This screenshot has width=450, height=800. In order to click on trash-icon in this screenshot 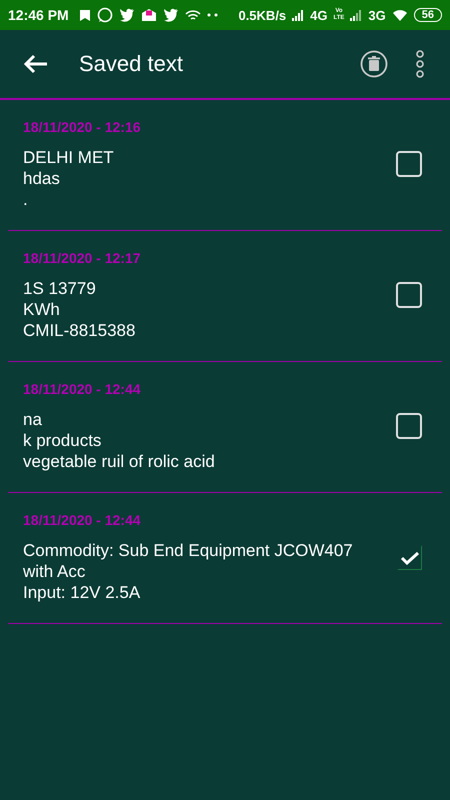, I will do `click(374, 64)`.